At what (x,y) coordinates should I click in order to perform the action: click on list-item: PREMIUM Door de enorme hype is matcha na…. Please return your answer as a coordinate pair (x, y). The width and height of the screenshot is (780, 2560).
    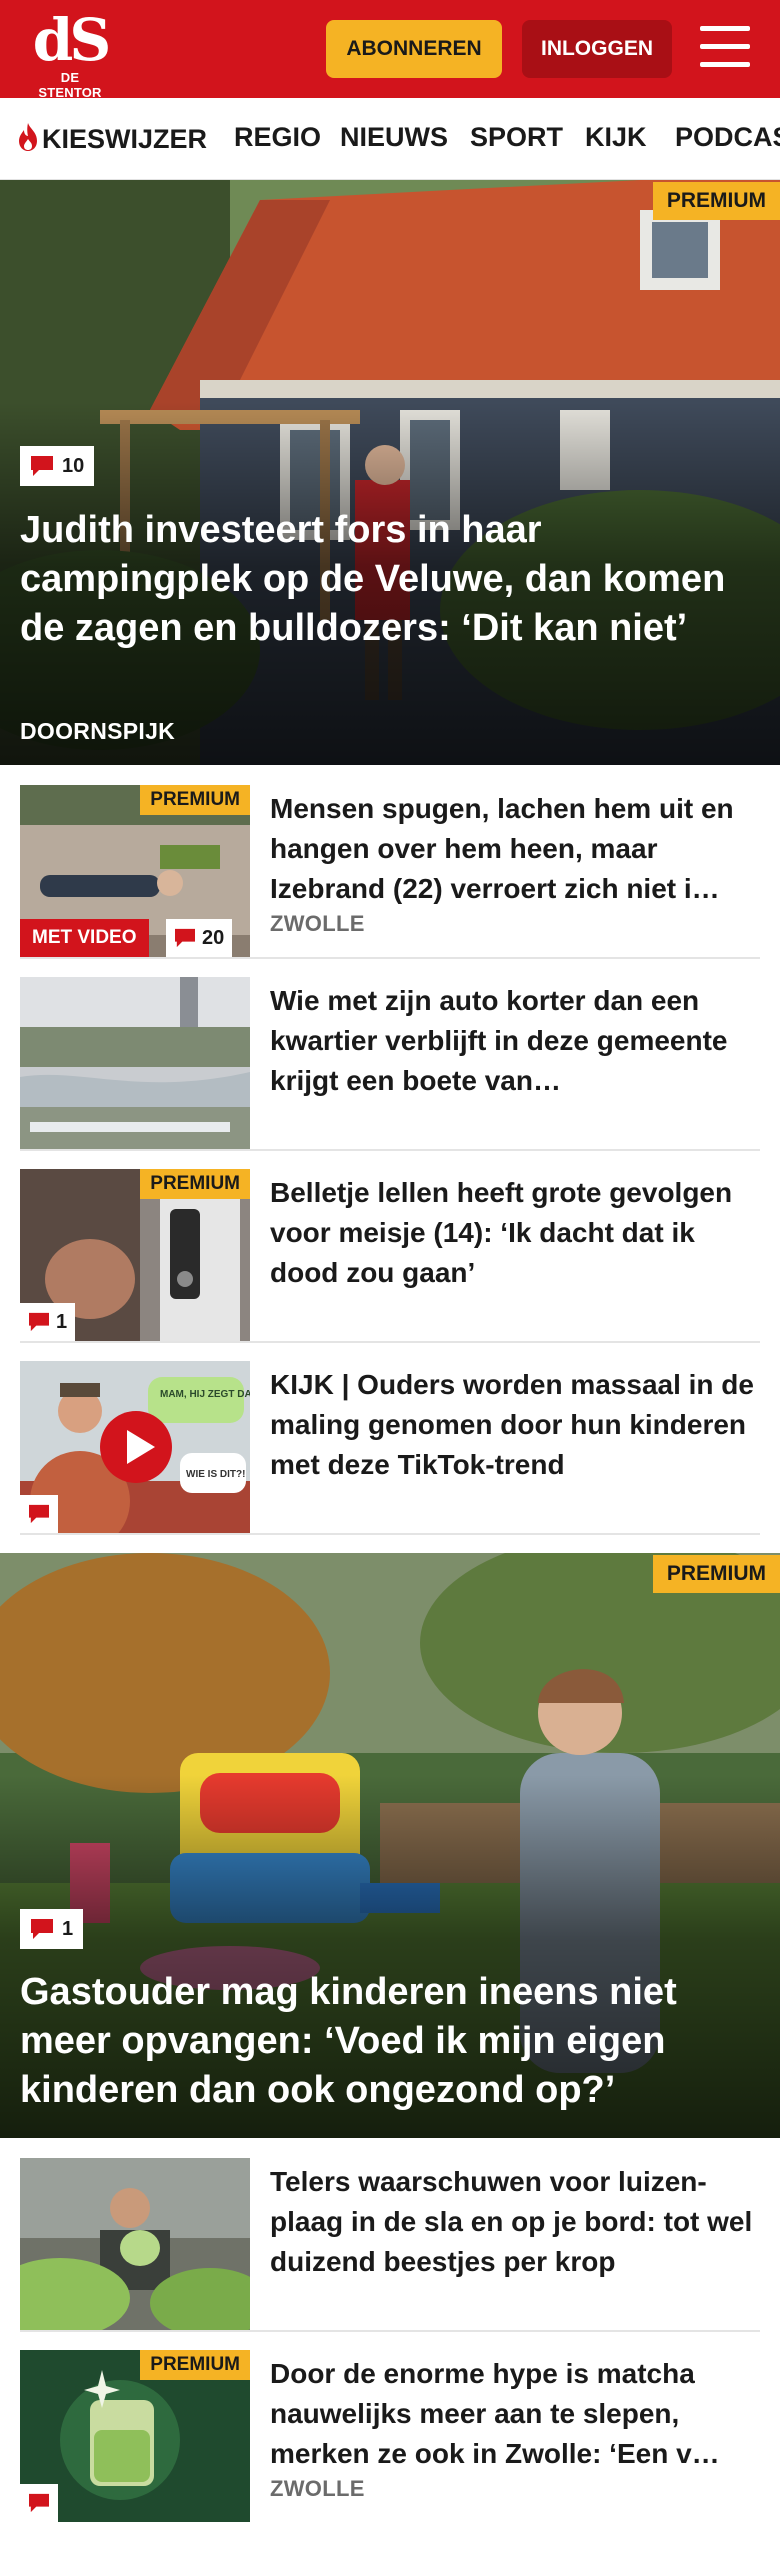
    Looking at the image, I should click on (390, 2437).